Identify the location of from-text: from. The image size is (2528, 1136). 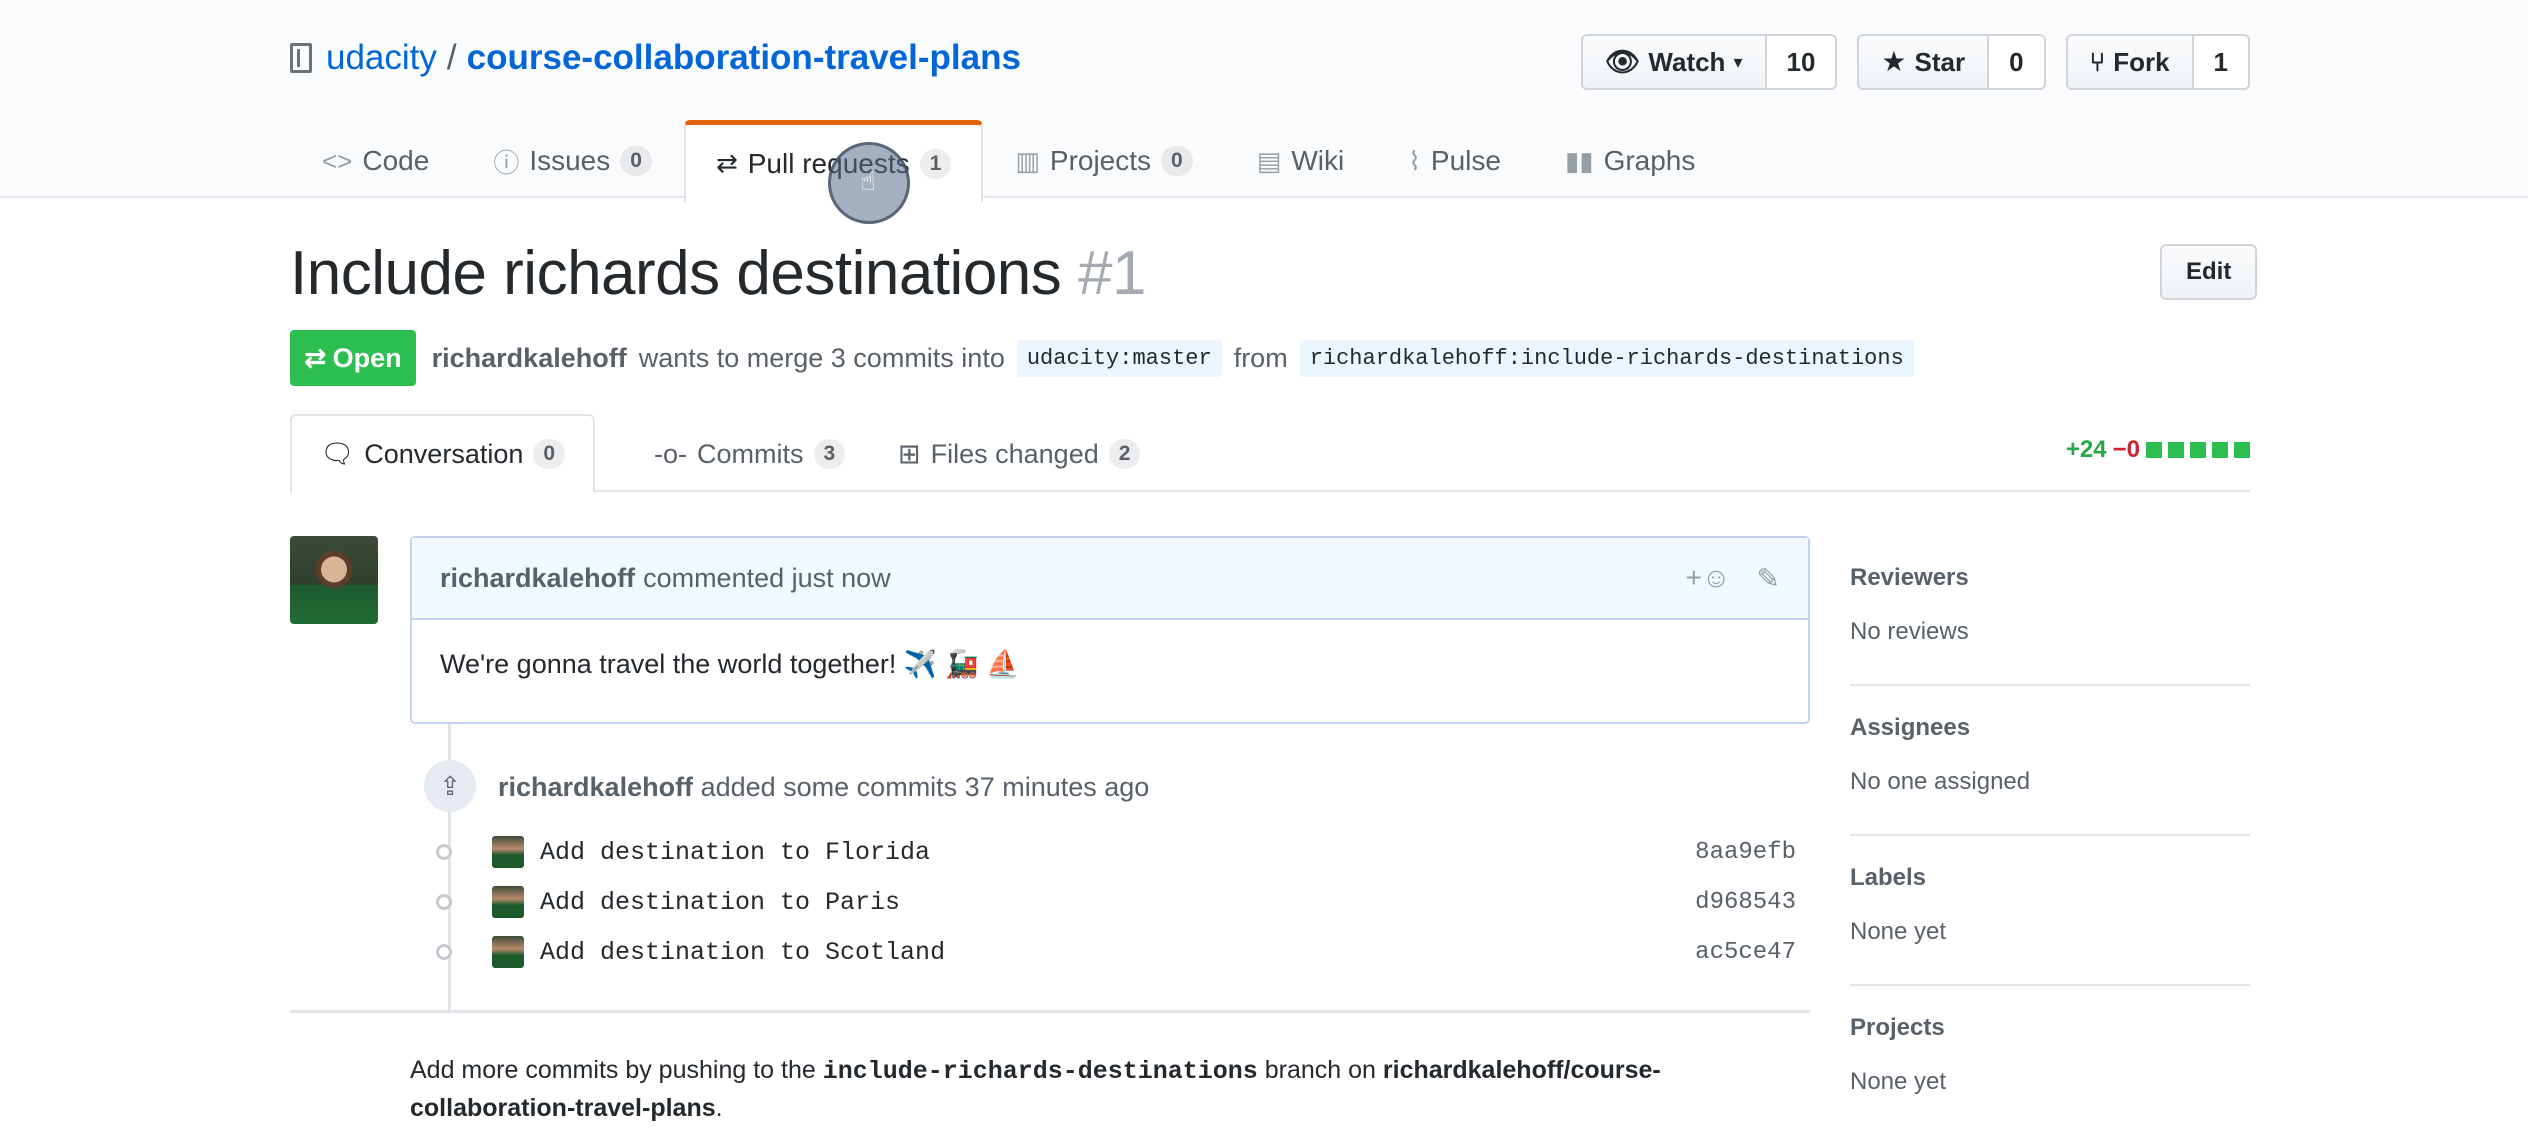
(1260, 357).